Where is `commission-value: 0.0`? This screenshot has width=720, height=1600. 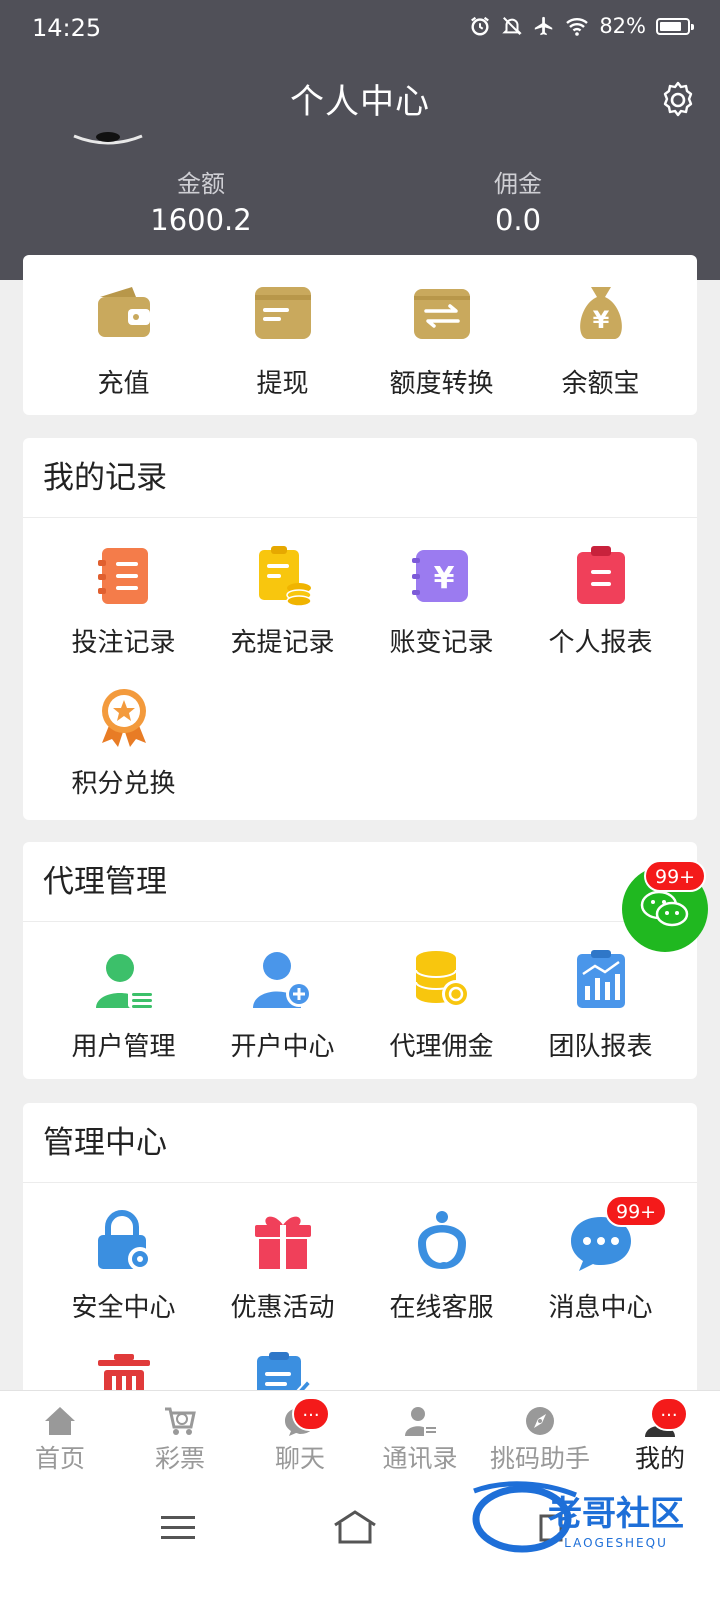
commission-value: 0.0 is located at coordinates (518, 220).